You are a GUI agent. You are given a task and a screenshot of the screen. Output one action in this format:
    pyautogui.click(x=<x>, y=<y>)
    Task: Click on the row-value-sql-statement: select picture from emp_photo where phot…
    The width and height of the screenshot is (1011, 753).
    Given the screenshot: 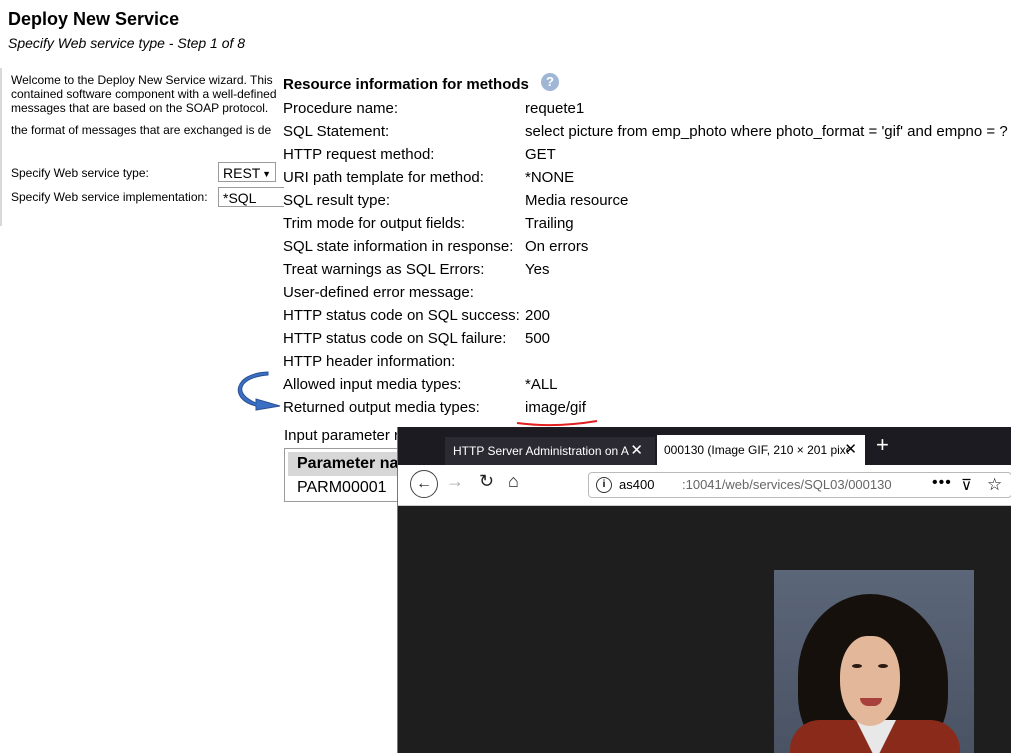 What is the action you would take?
    pyautogui.click(x=766, y=131)
    